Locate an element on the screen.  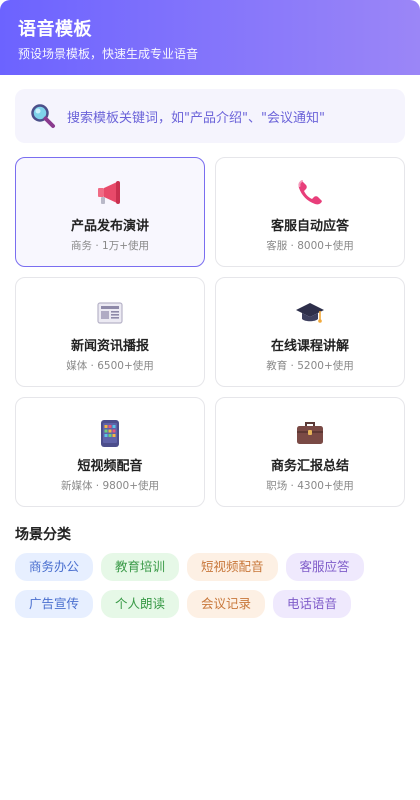
template-card-product-launch: 产品发布演讲 商务 · 1万+使用 is located at coordinates (110, 212).